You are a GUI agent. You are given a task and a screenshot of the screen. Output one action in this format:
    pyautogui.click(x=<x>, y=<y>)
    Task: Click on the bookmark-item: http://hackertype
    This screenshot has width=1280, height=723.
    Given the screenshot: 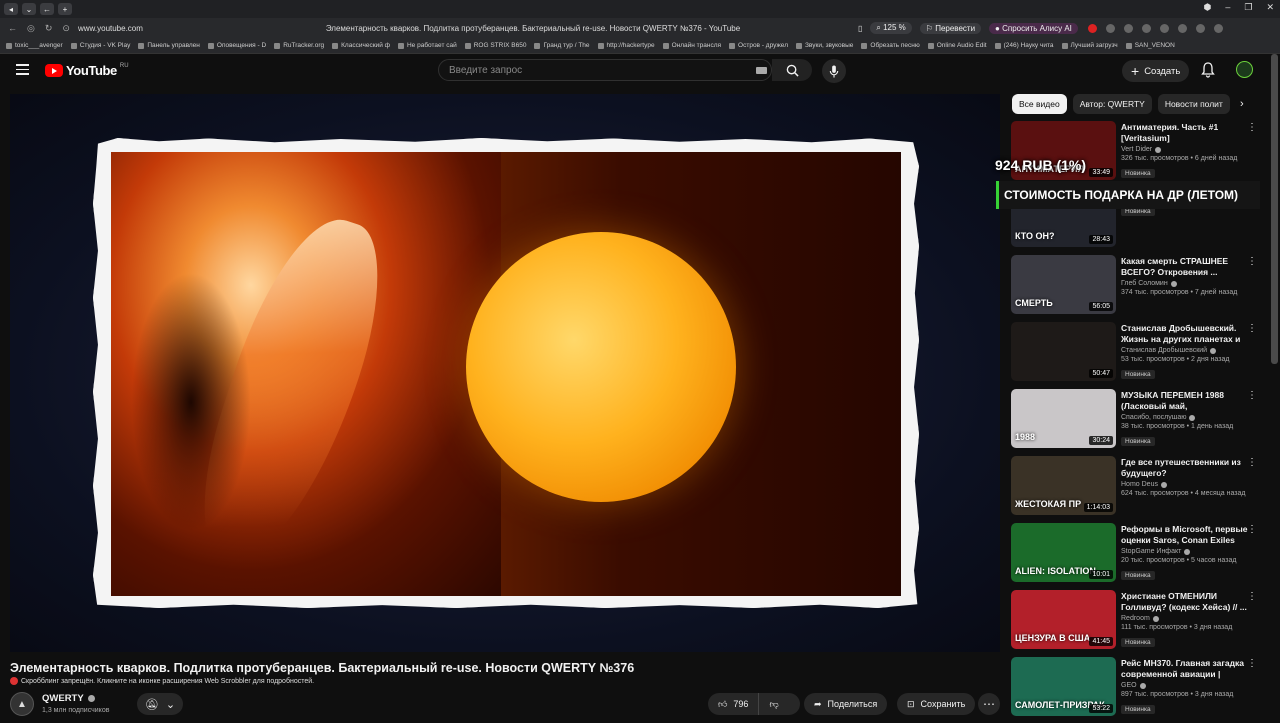 What is the action you would take?
    pyautogui.click(x=626, y=45)
    